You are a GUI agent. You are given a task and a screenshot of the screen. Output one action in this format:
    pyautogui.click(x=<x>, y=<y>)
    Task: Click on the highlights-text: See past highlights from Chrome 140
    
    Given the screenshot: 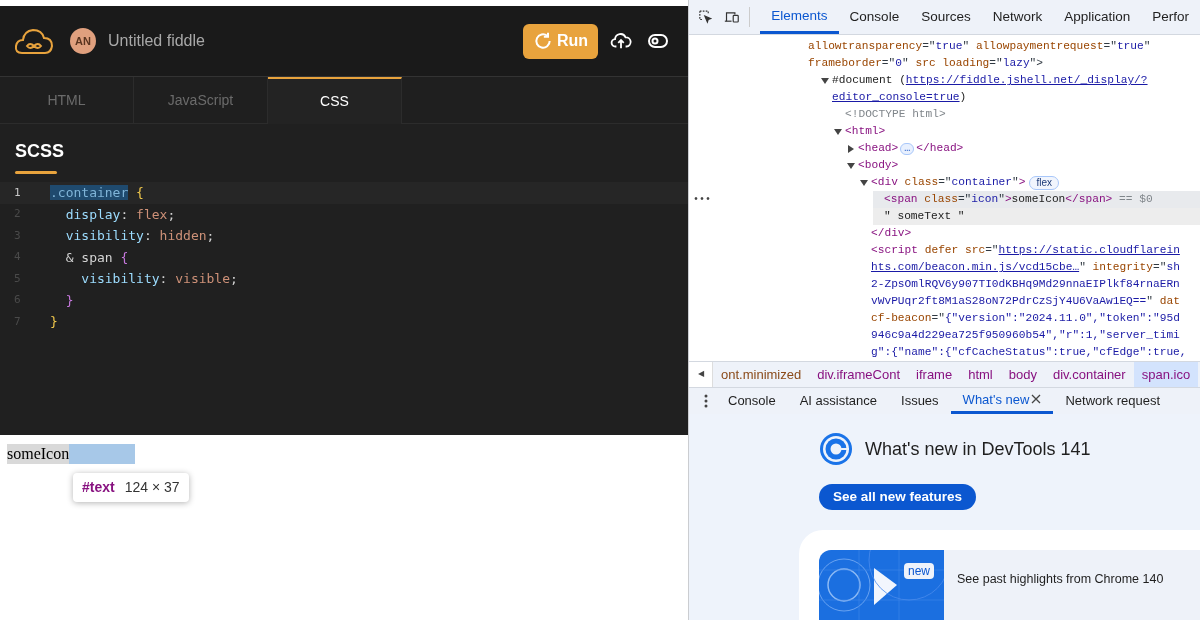 What is the action you would take?
    pyautogui.click(x=1060, y=595)
    